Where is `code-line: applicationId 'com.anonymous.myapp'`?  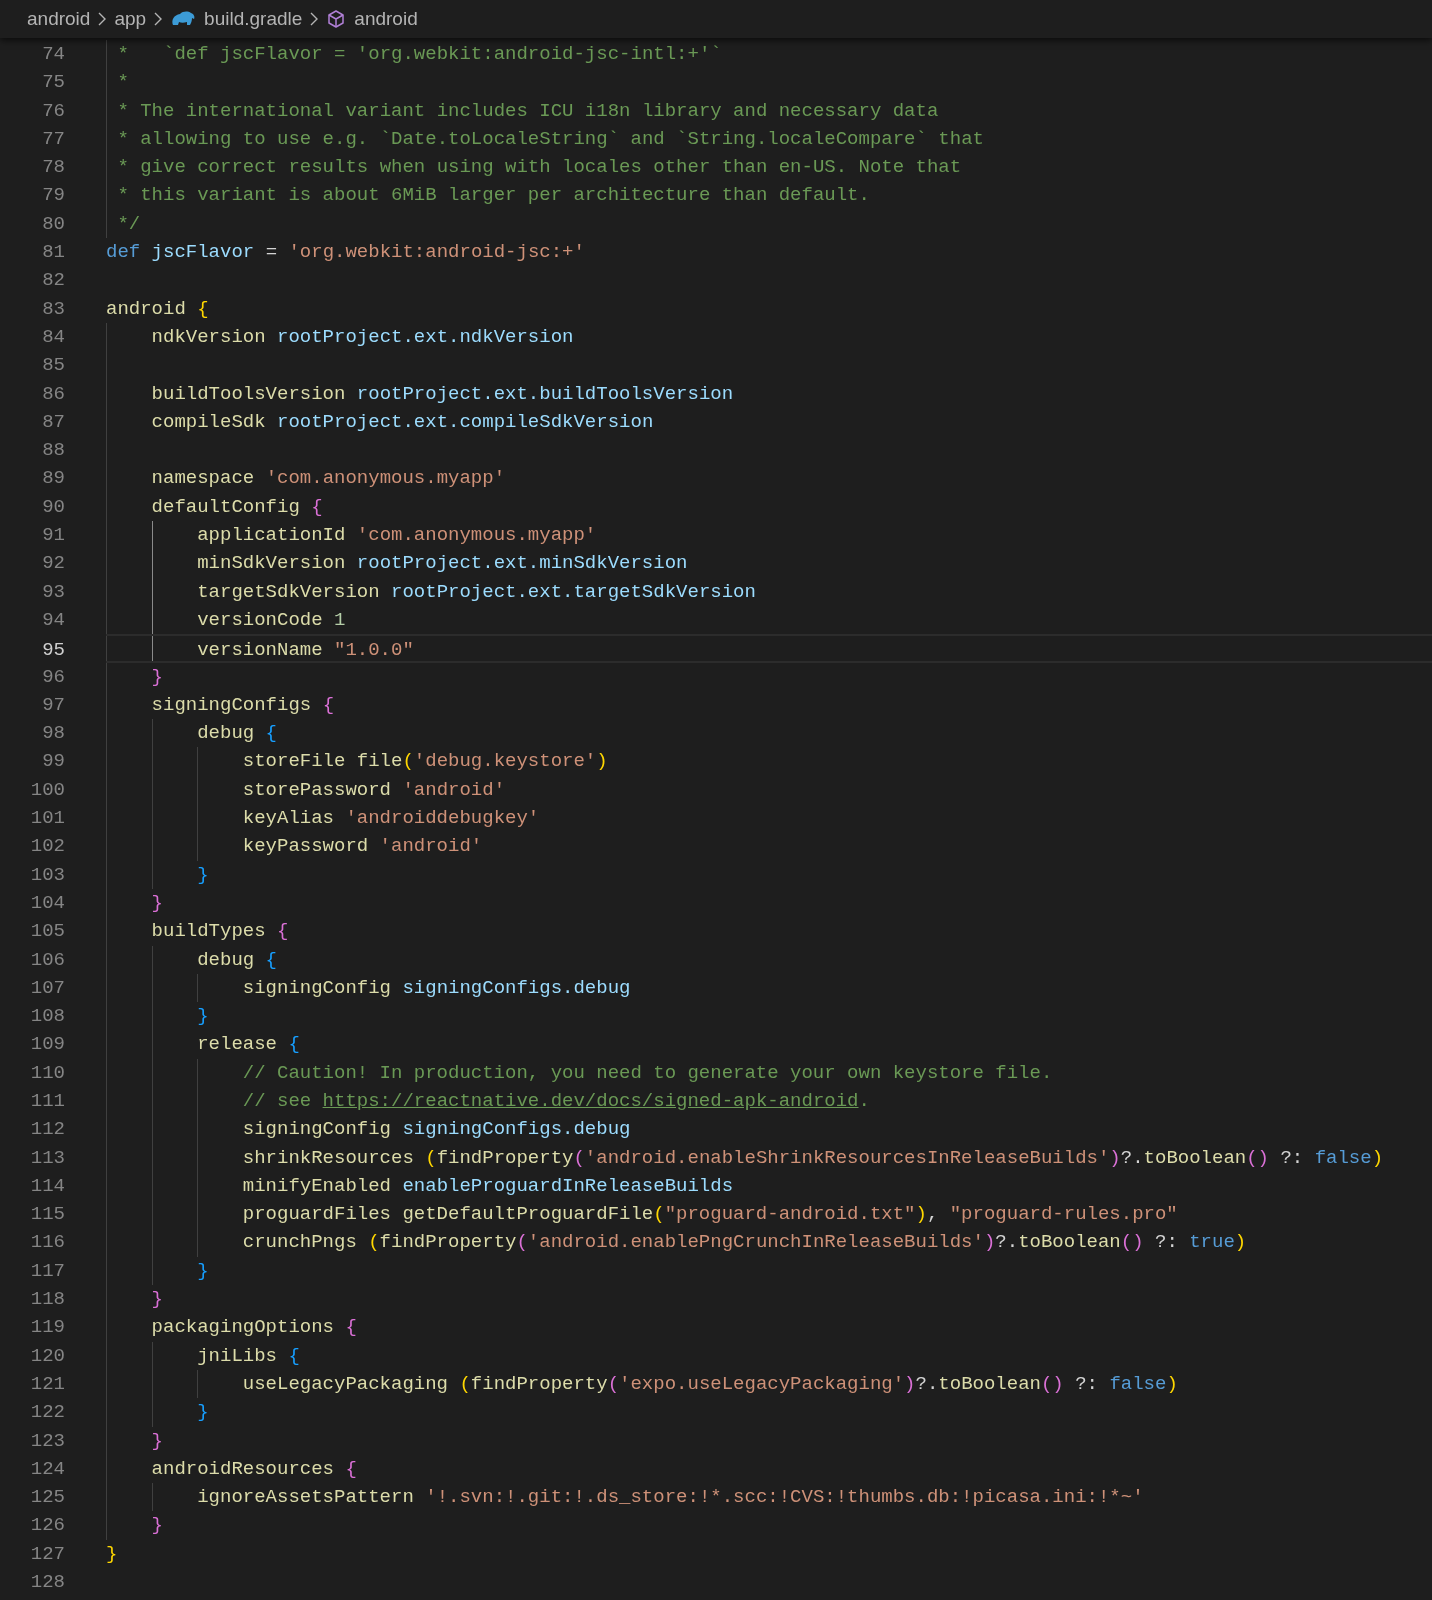 code-line: applicationId 'com.anonymous.myapp' is located at coordinates (397, 536).